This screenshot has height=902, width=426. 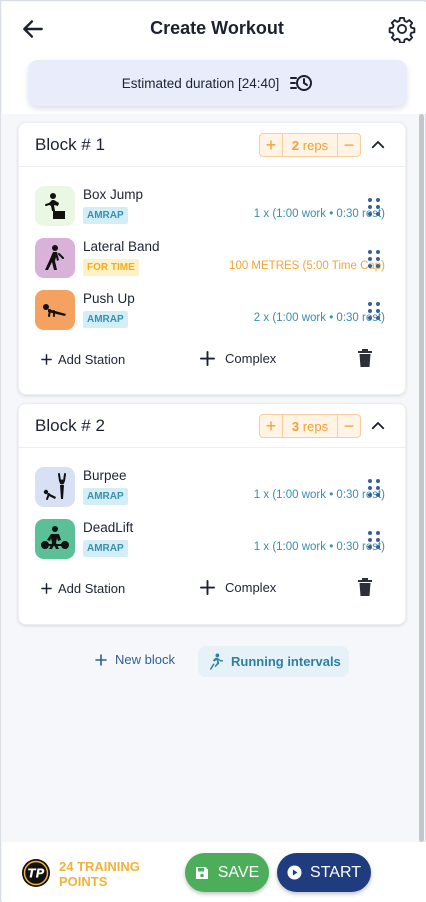 I want to click on save-icon, so click(x=201, y=872).